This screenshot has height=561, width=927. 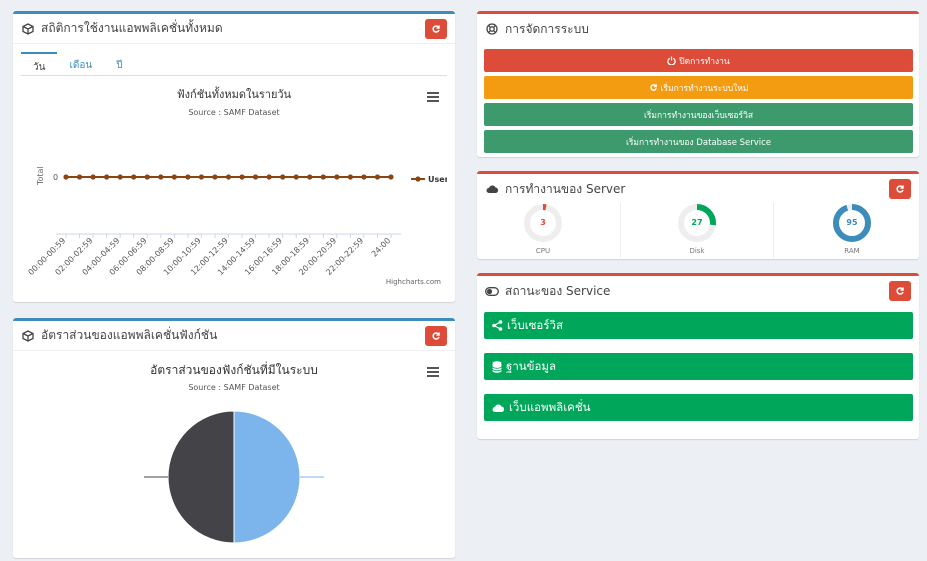 I want to click on shutdown-label: ปิดการทำงาน, so click(x=704, y=61).